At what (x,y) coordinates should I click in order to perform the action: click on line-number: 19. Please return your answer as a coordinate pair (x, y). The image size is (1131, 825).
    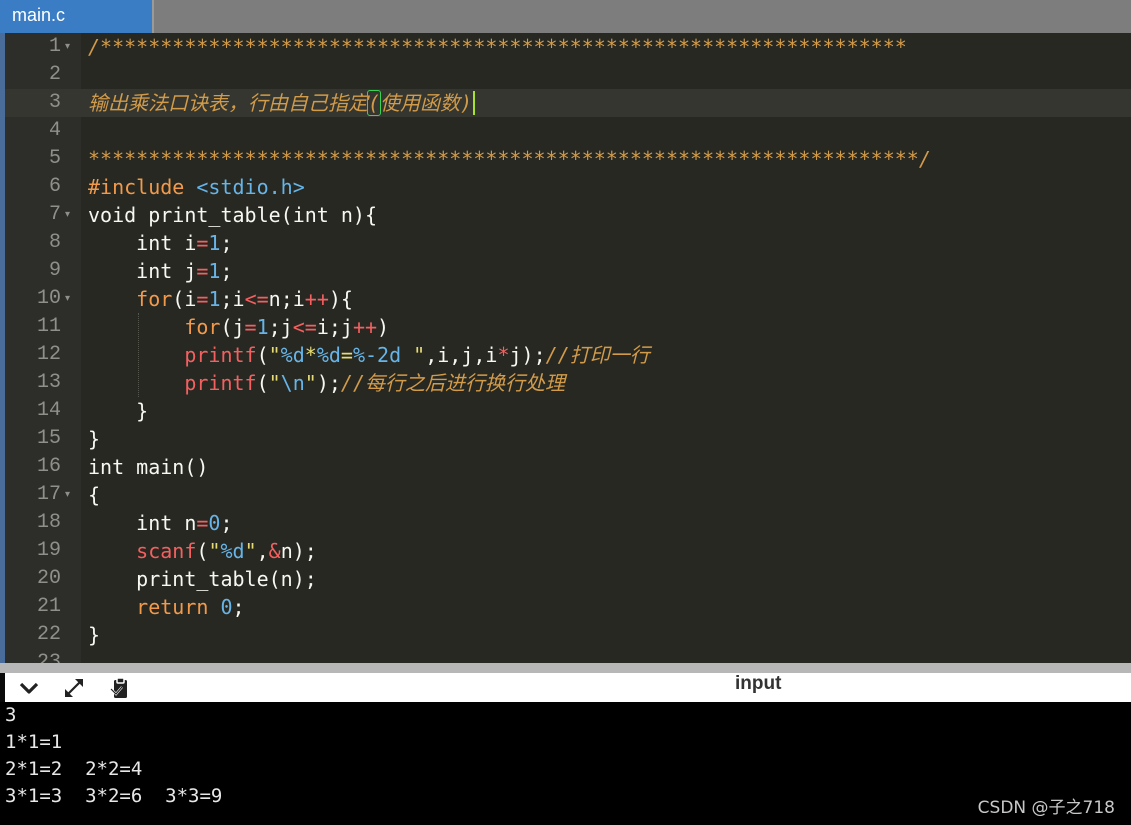
    Looking at the image, I should click on (48, 550).